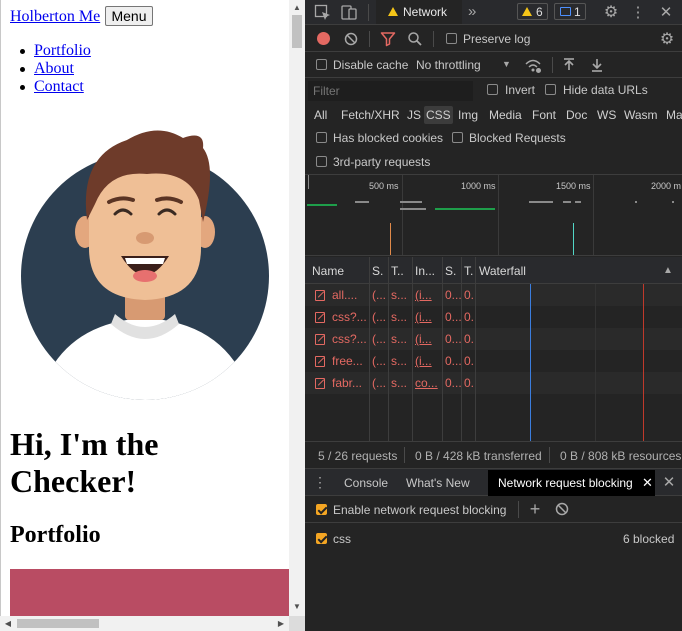  Describe the element at coordinates (570, 11) in the screenshot. I see `messages-badge: 1` at that location.